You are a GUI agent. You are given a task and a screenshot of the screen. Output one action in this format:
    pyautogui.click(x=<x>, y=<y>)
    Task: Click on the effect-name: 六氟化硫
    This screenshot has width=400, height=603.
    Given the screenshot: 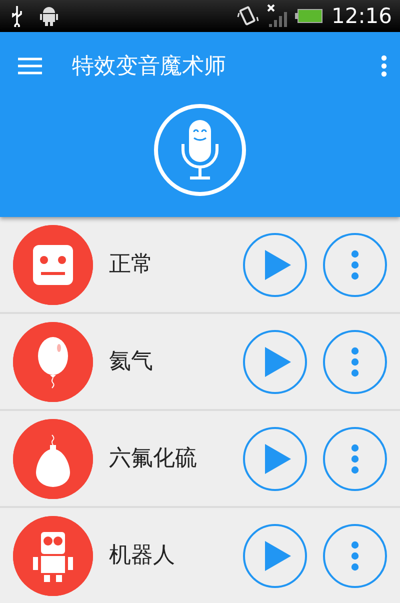 What is the action you would take?
    pyautogui.click(x=153, y=459)
    